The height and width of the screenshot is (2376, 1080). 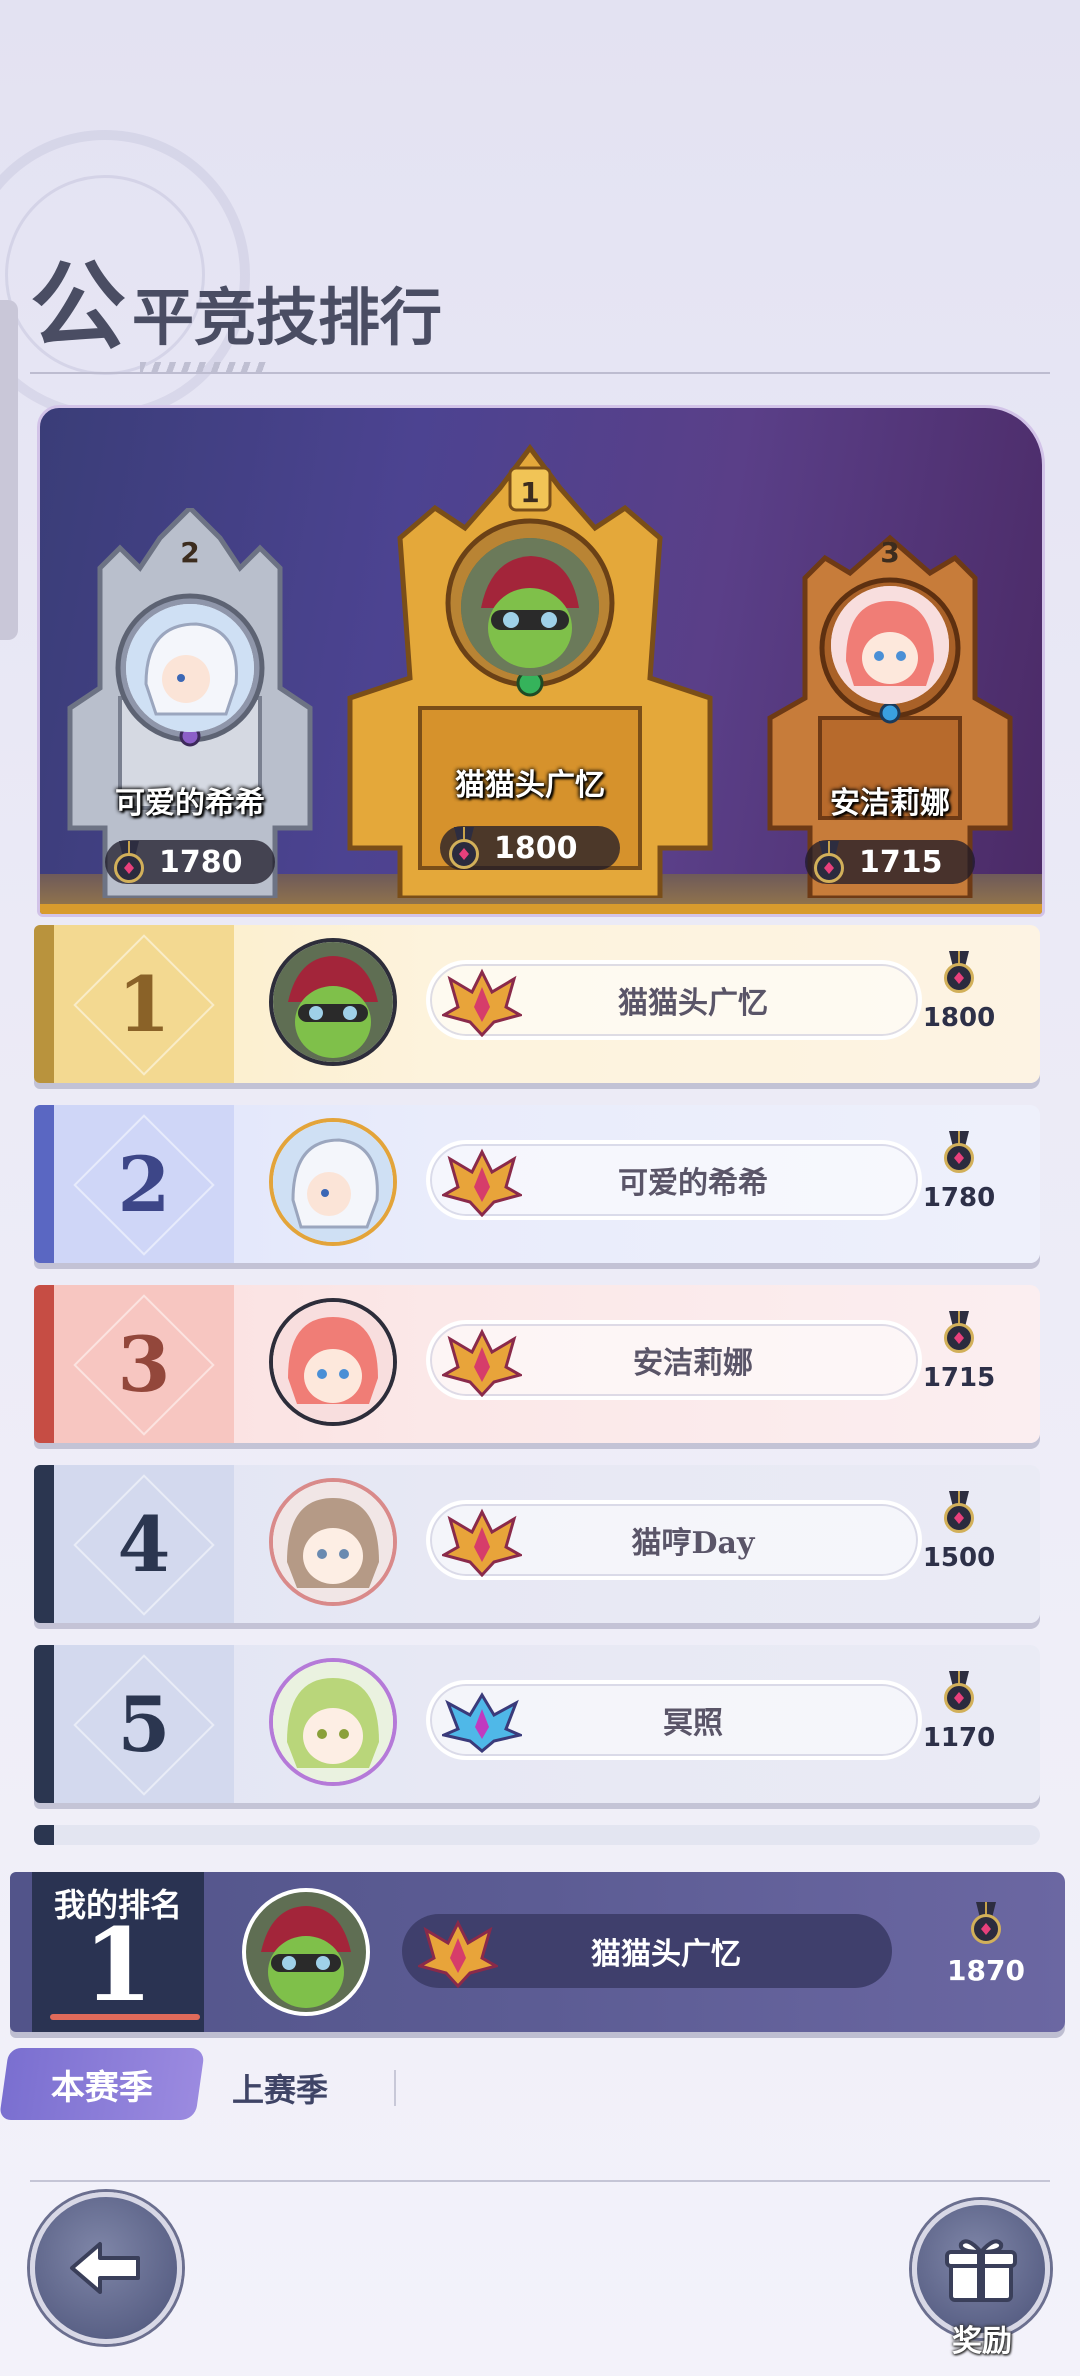 I want to click on list-fade, so click(x=540, y=1855).